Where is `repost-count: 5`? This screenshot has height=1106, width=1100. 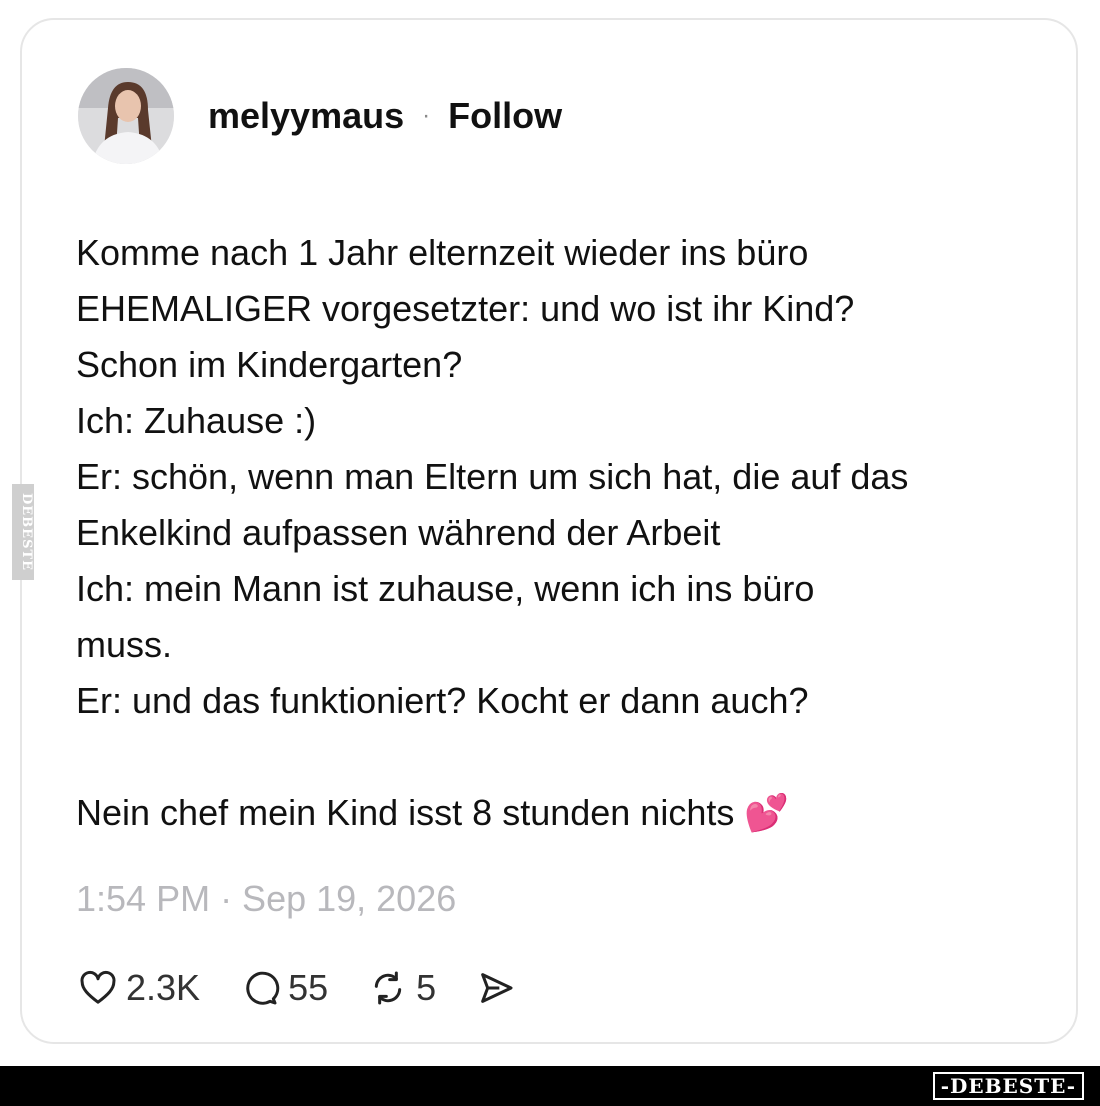
repost-count: 5 is located at coordinates (426, 987).